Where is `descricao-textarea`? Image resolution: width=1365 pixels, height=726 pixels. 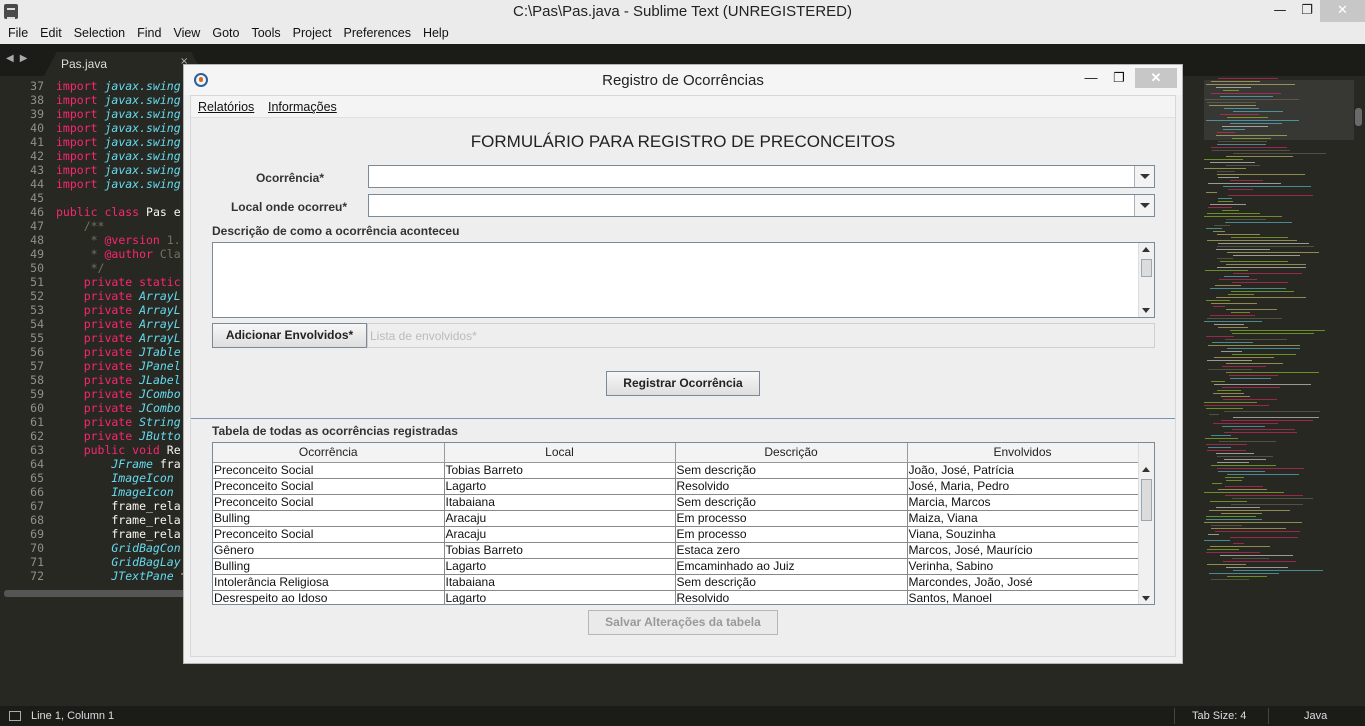 descricao-textarea is located at coordinates (683, 280).